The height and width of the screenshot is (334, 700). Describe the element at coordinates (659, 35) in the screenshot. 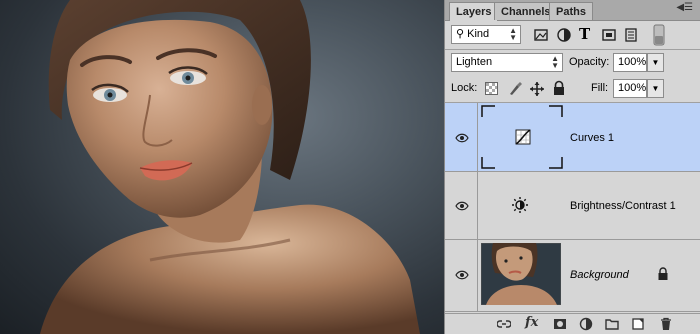

I see `filter-toggle-icon` at that location.